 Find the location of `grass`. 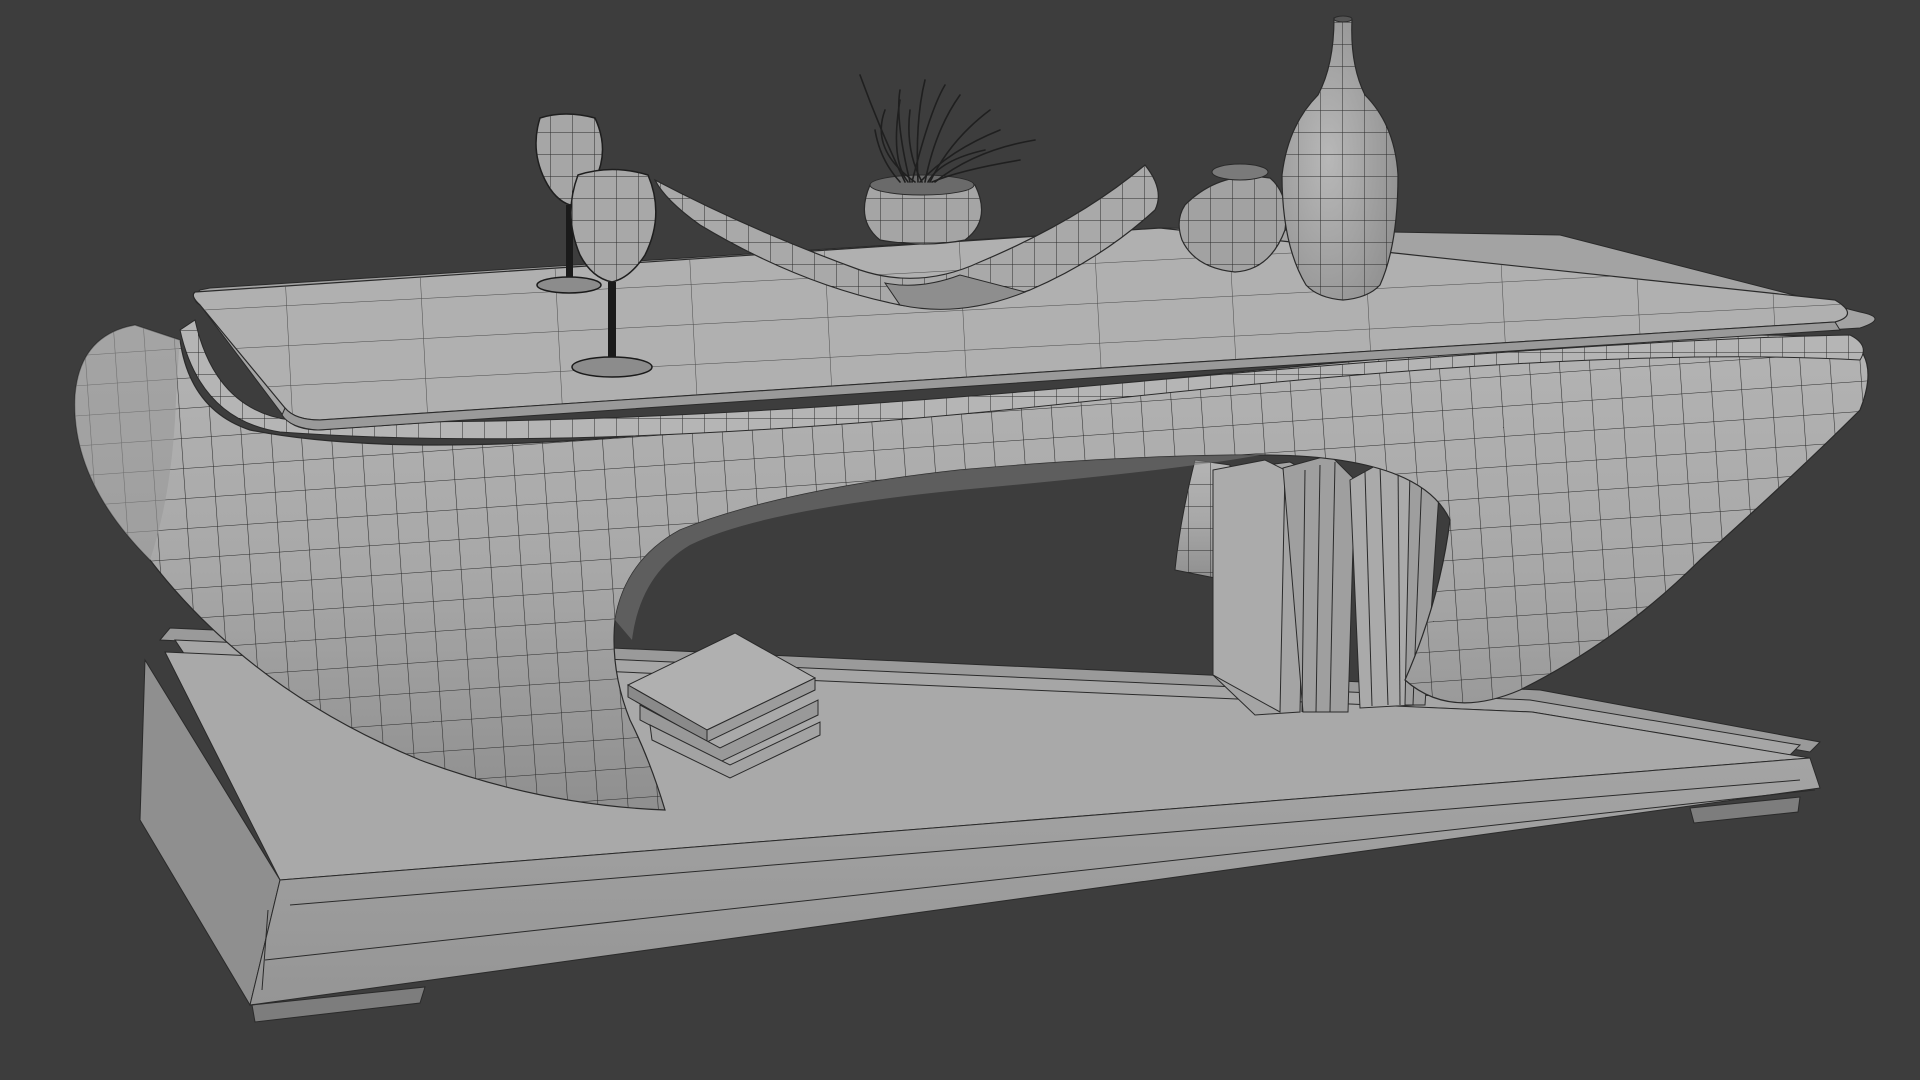

grass is located at coordinates (947, 128).